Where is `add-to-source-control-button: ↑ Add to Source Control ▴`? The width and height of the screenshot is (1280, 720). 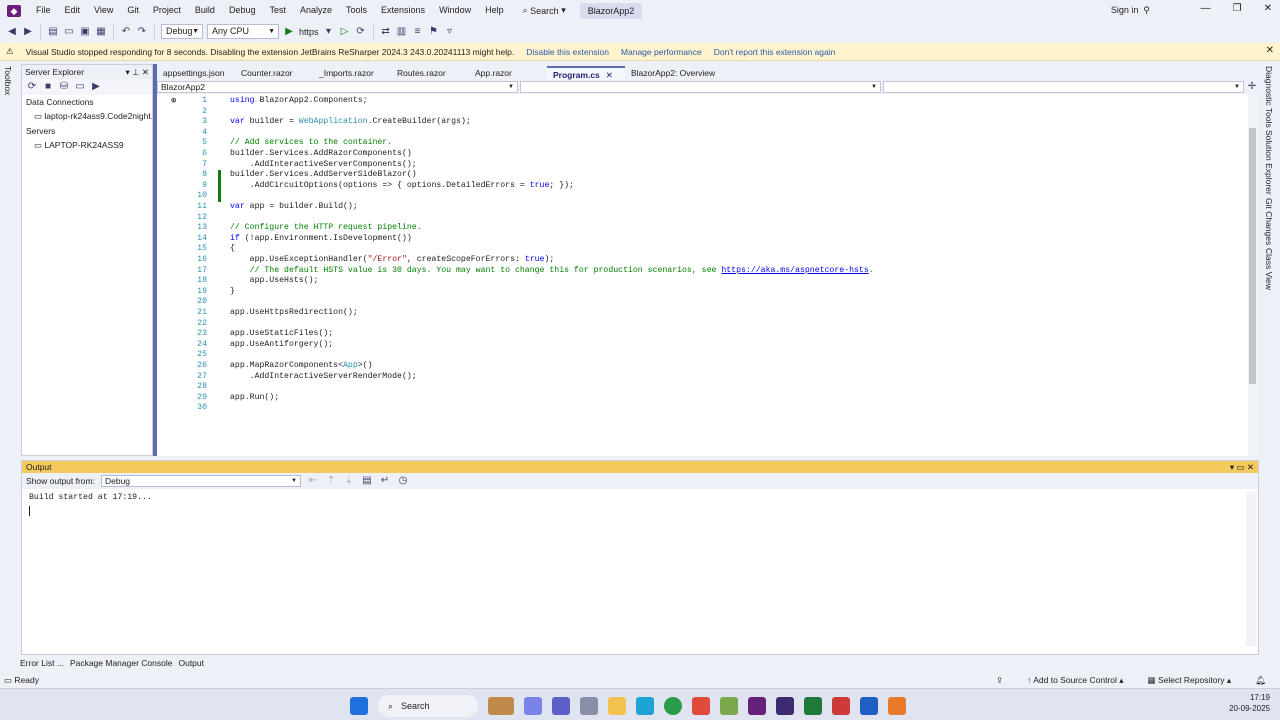
add-to-source-control-button: ↑ Add to Source Control ▴ is located at coordinates (1075, 680).